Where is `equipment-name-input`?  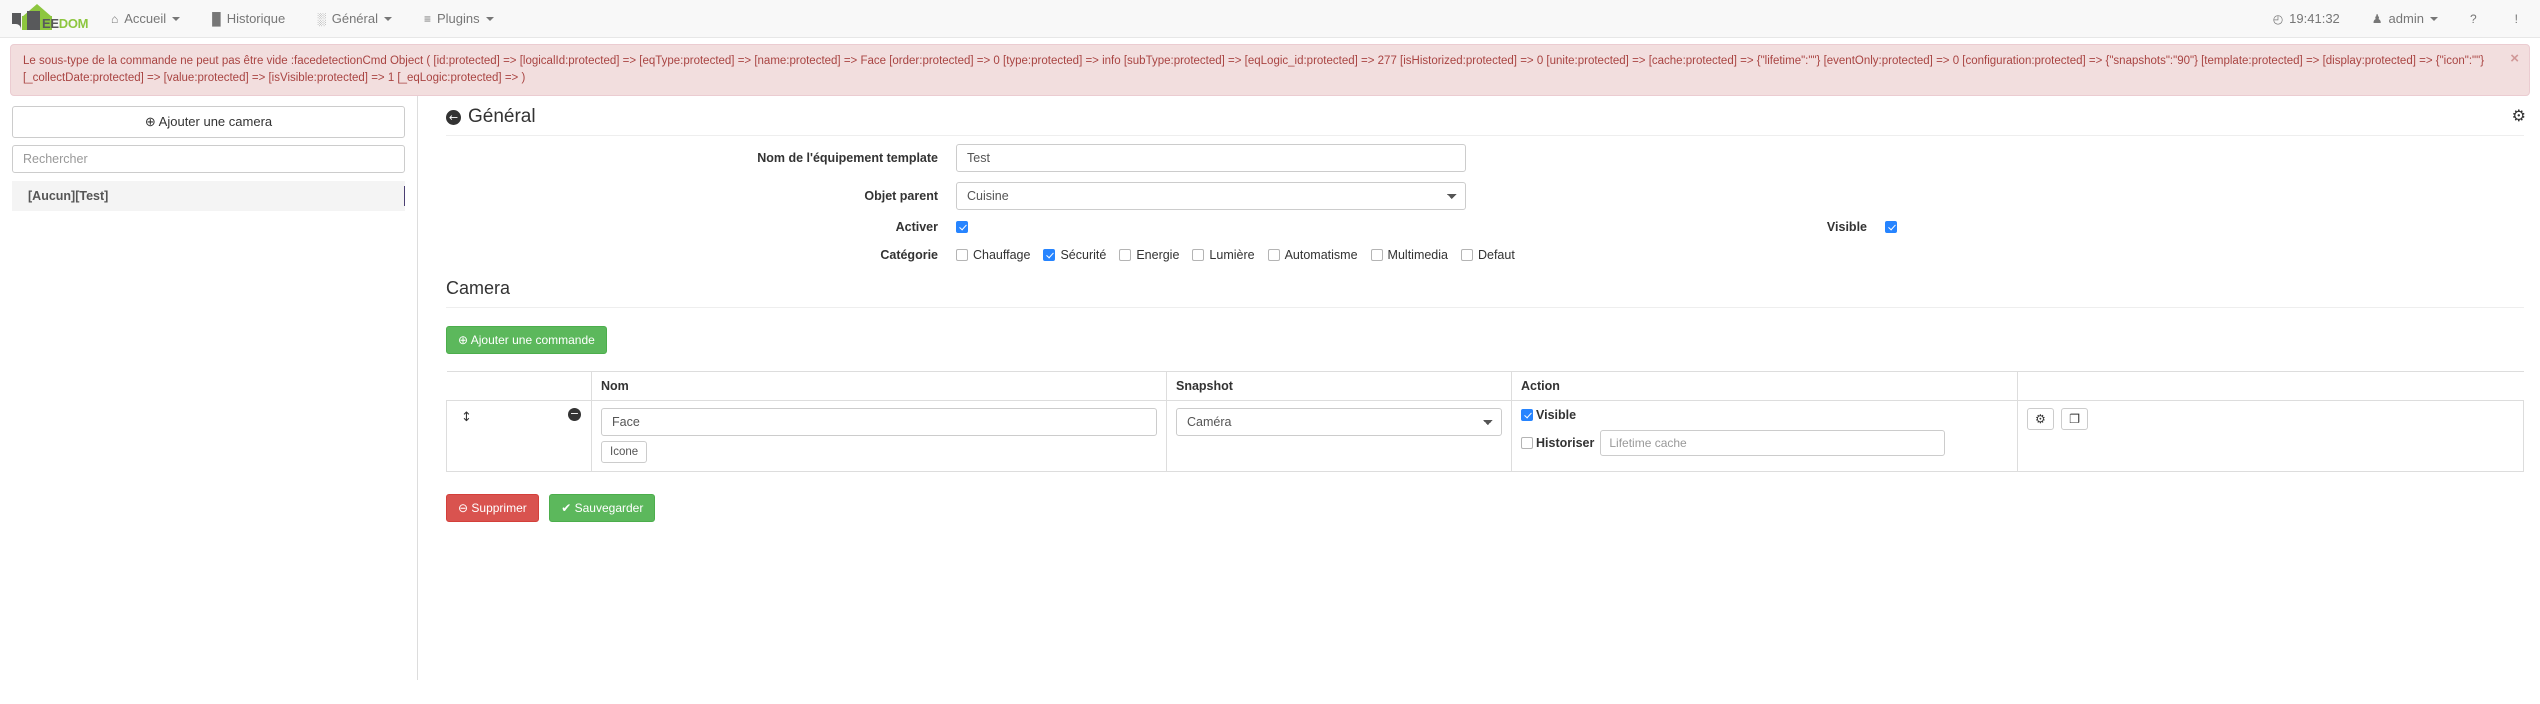
equipment-name-input is located at coordinates (1211, 158).